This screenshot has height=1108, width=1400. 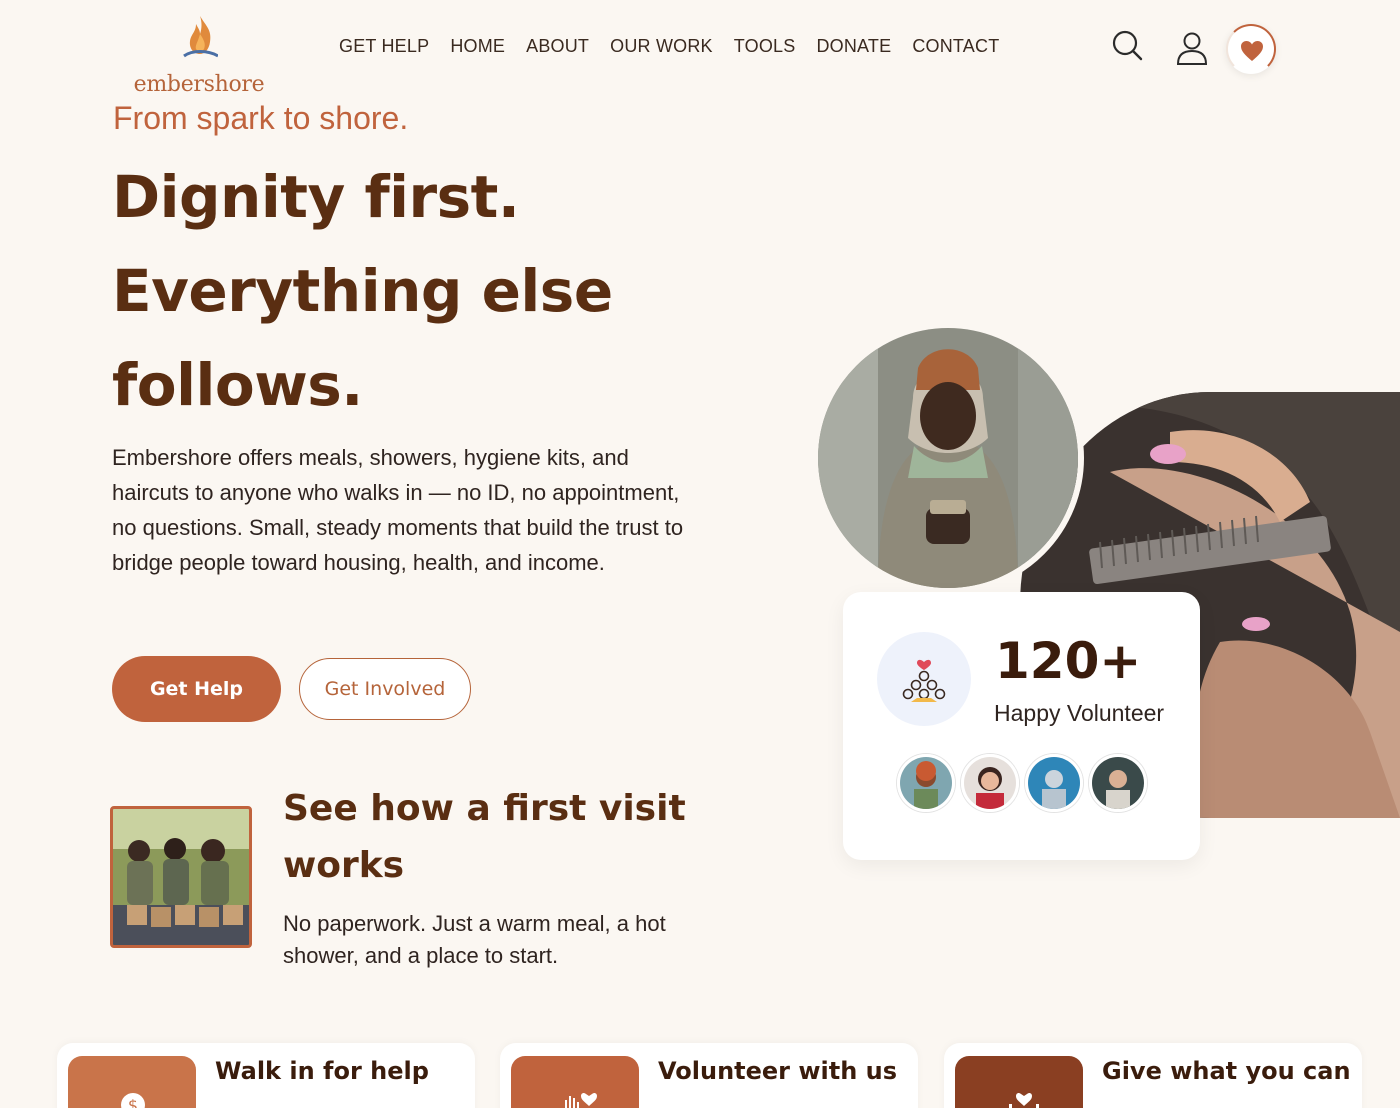 I want to click on guest-portrait-photo, so click(x=948, y=458).